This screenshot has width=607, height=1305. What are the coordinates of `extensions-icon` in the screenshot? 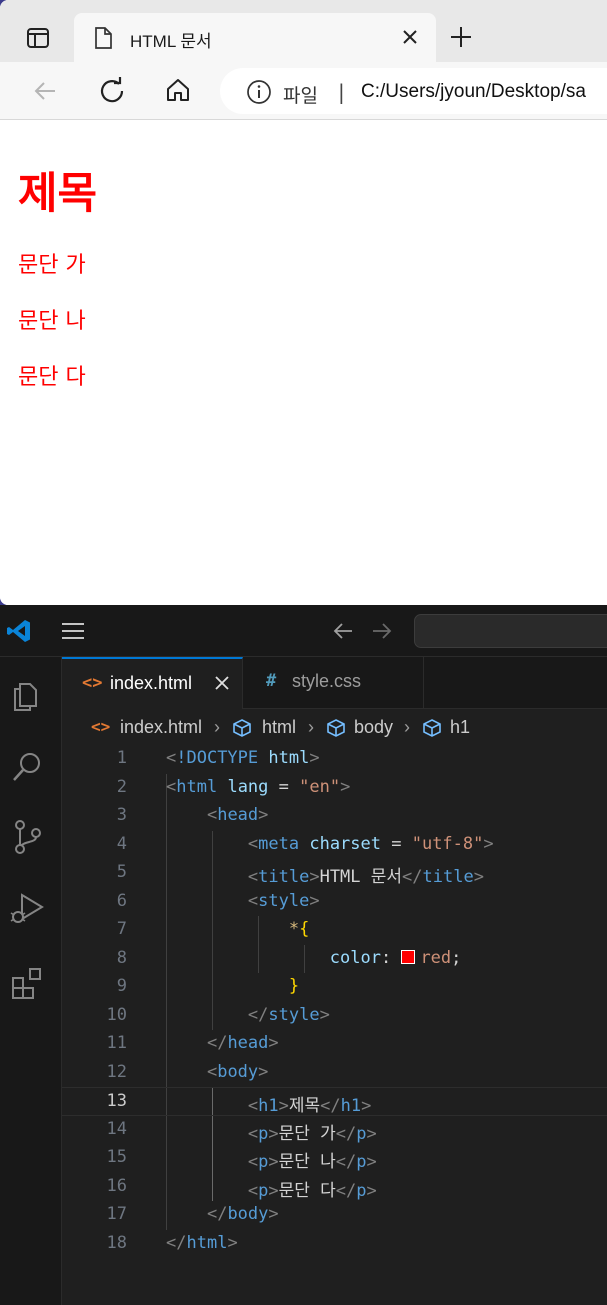 It's located at (28, 983).